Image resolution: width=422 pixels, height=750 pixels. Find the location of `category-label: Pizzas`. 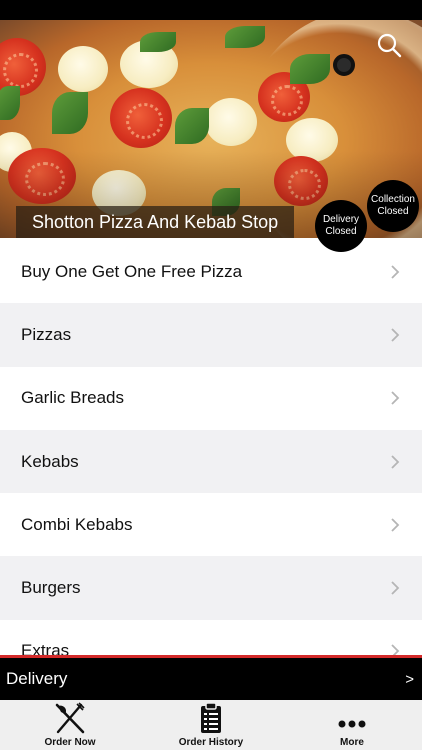

category-label: Pizzas is located at coordinates (46, 334).